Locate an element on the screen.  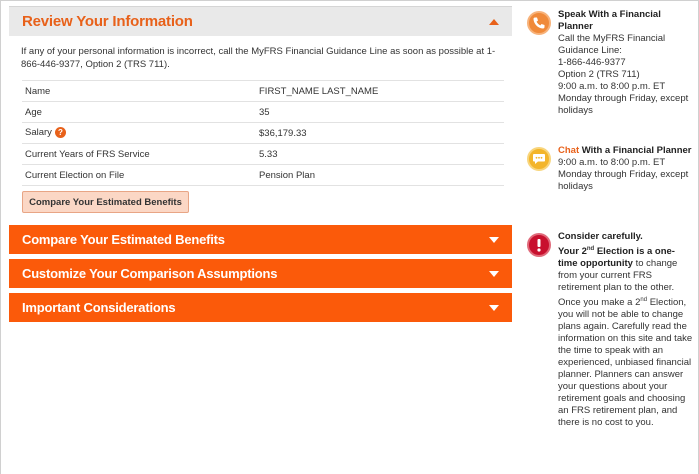
phone-title: Speak With a Financial Planner is located at coordinates (609, 20).